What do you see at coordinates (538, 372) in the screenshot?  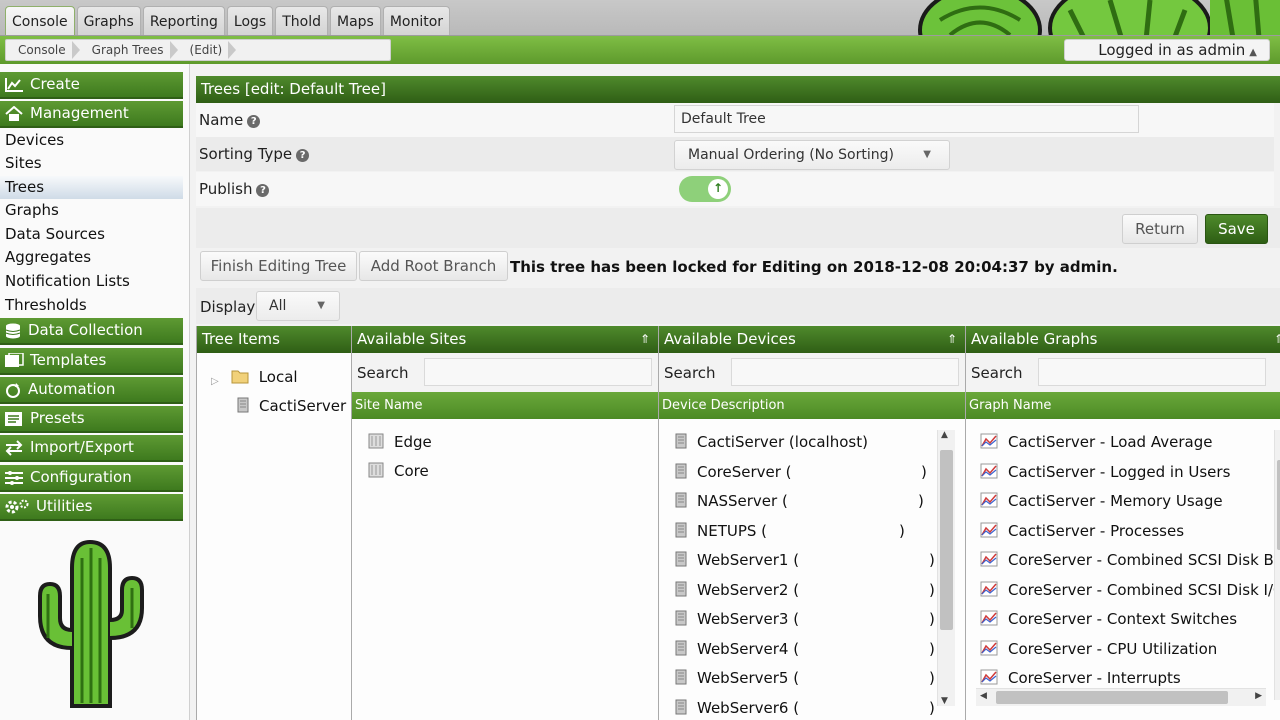 I see `sites-search-input` at bounding box center [538, 372].